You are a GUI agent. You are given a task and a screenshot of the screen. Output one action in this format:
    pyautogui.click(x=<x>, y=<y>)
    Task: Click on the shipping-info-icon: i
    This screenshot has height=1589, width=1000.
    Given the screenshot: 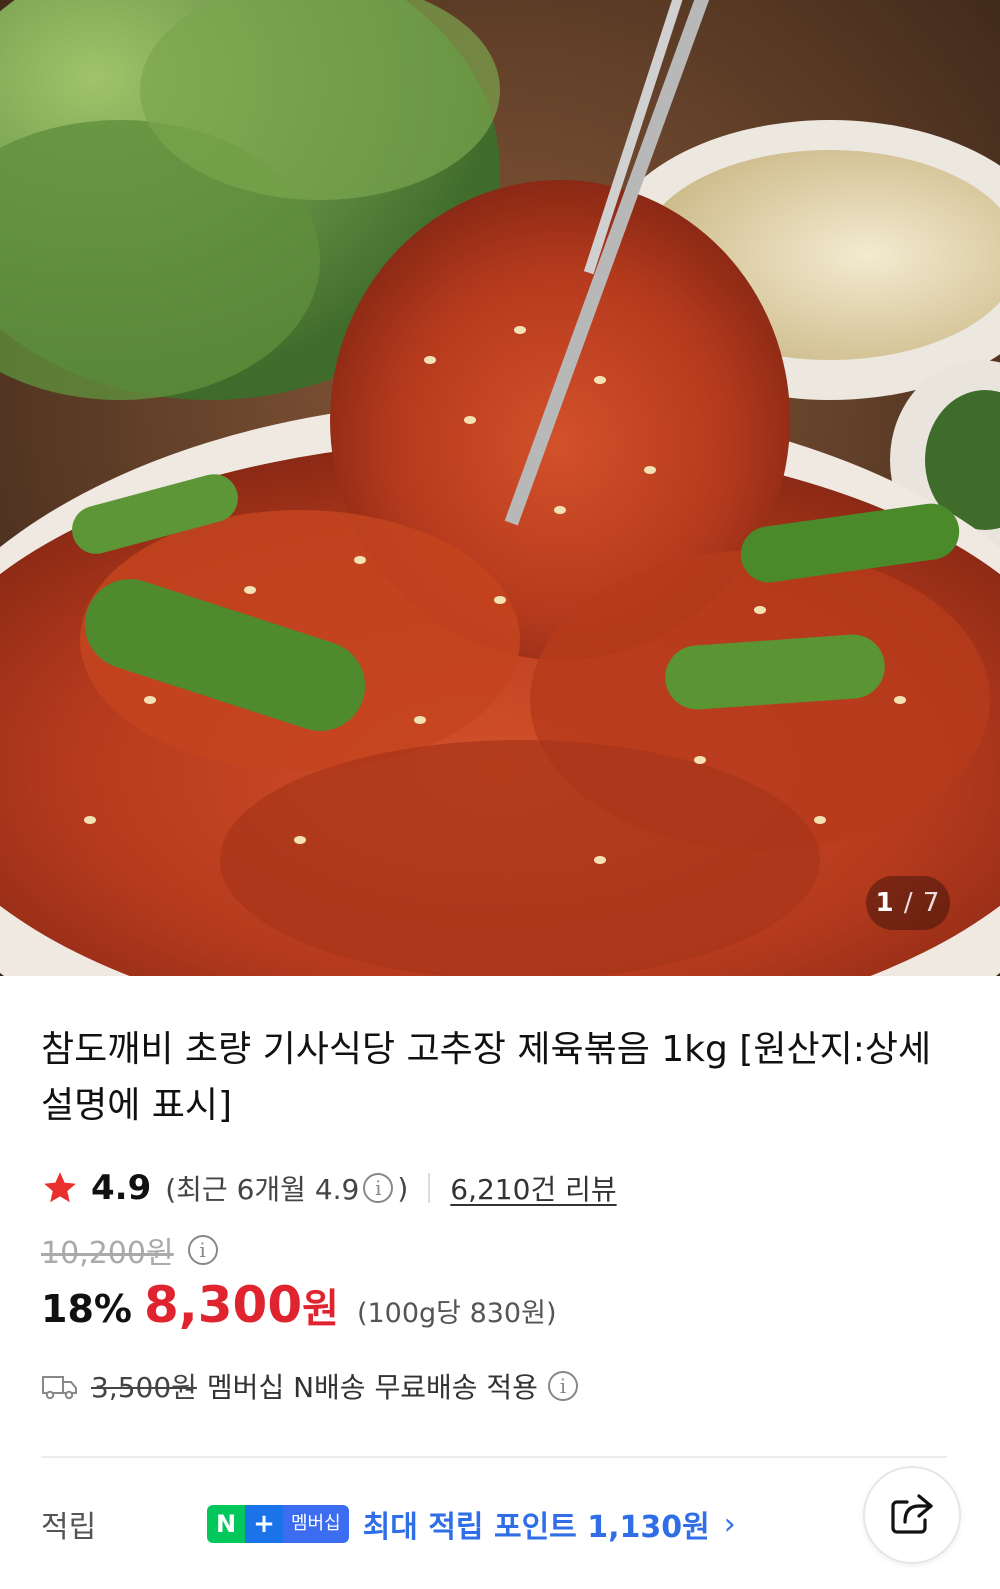 What is the action you would take?
    pyautogui.click(x=562, y=1386)
    